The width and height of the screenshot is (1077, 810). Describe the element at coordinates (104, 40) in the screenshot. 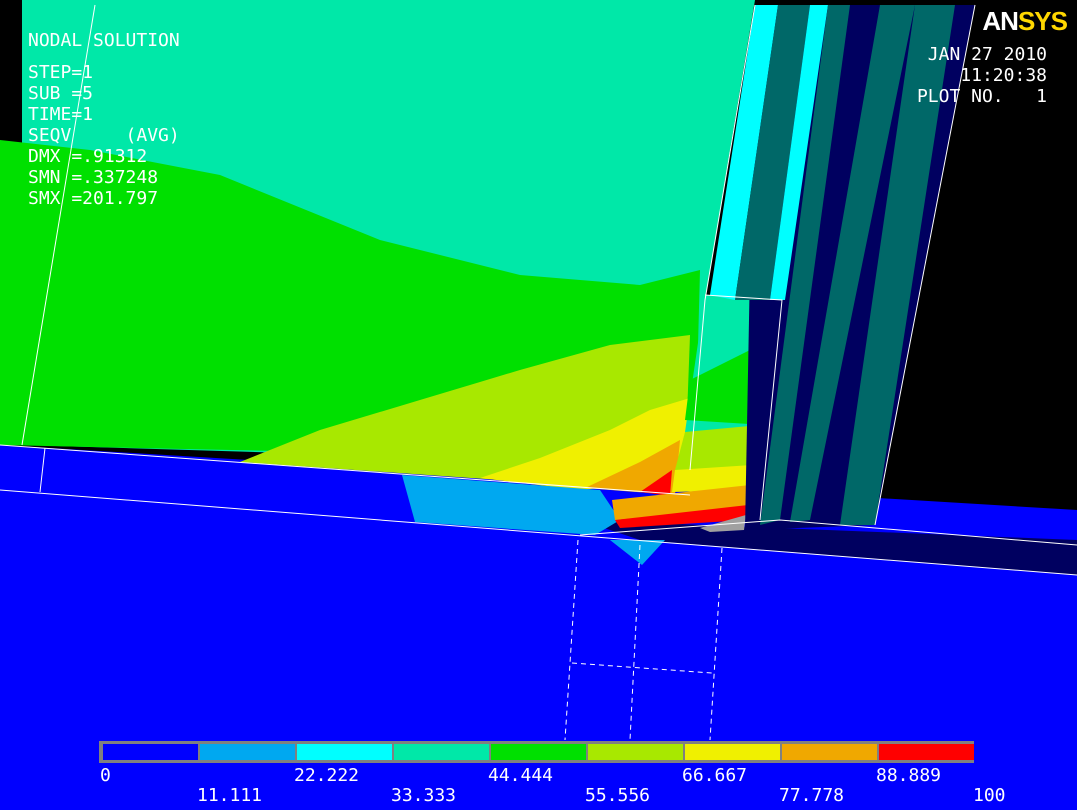

I see `solution-title: NODAL SOLUTION` at that location.